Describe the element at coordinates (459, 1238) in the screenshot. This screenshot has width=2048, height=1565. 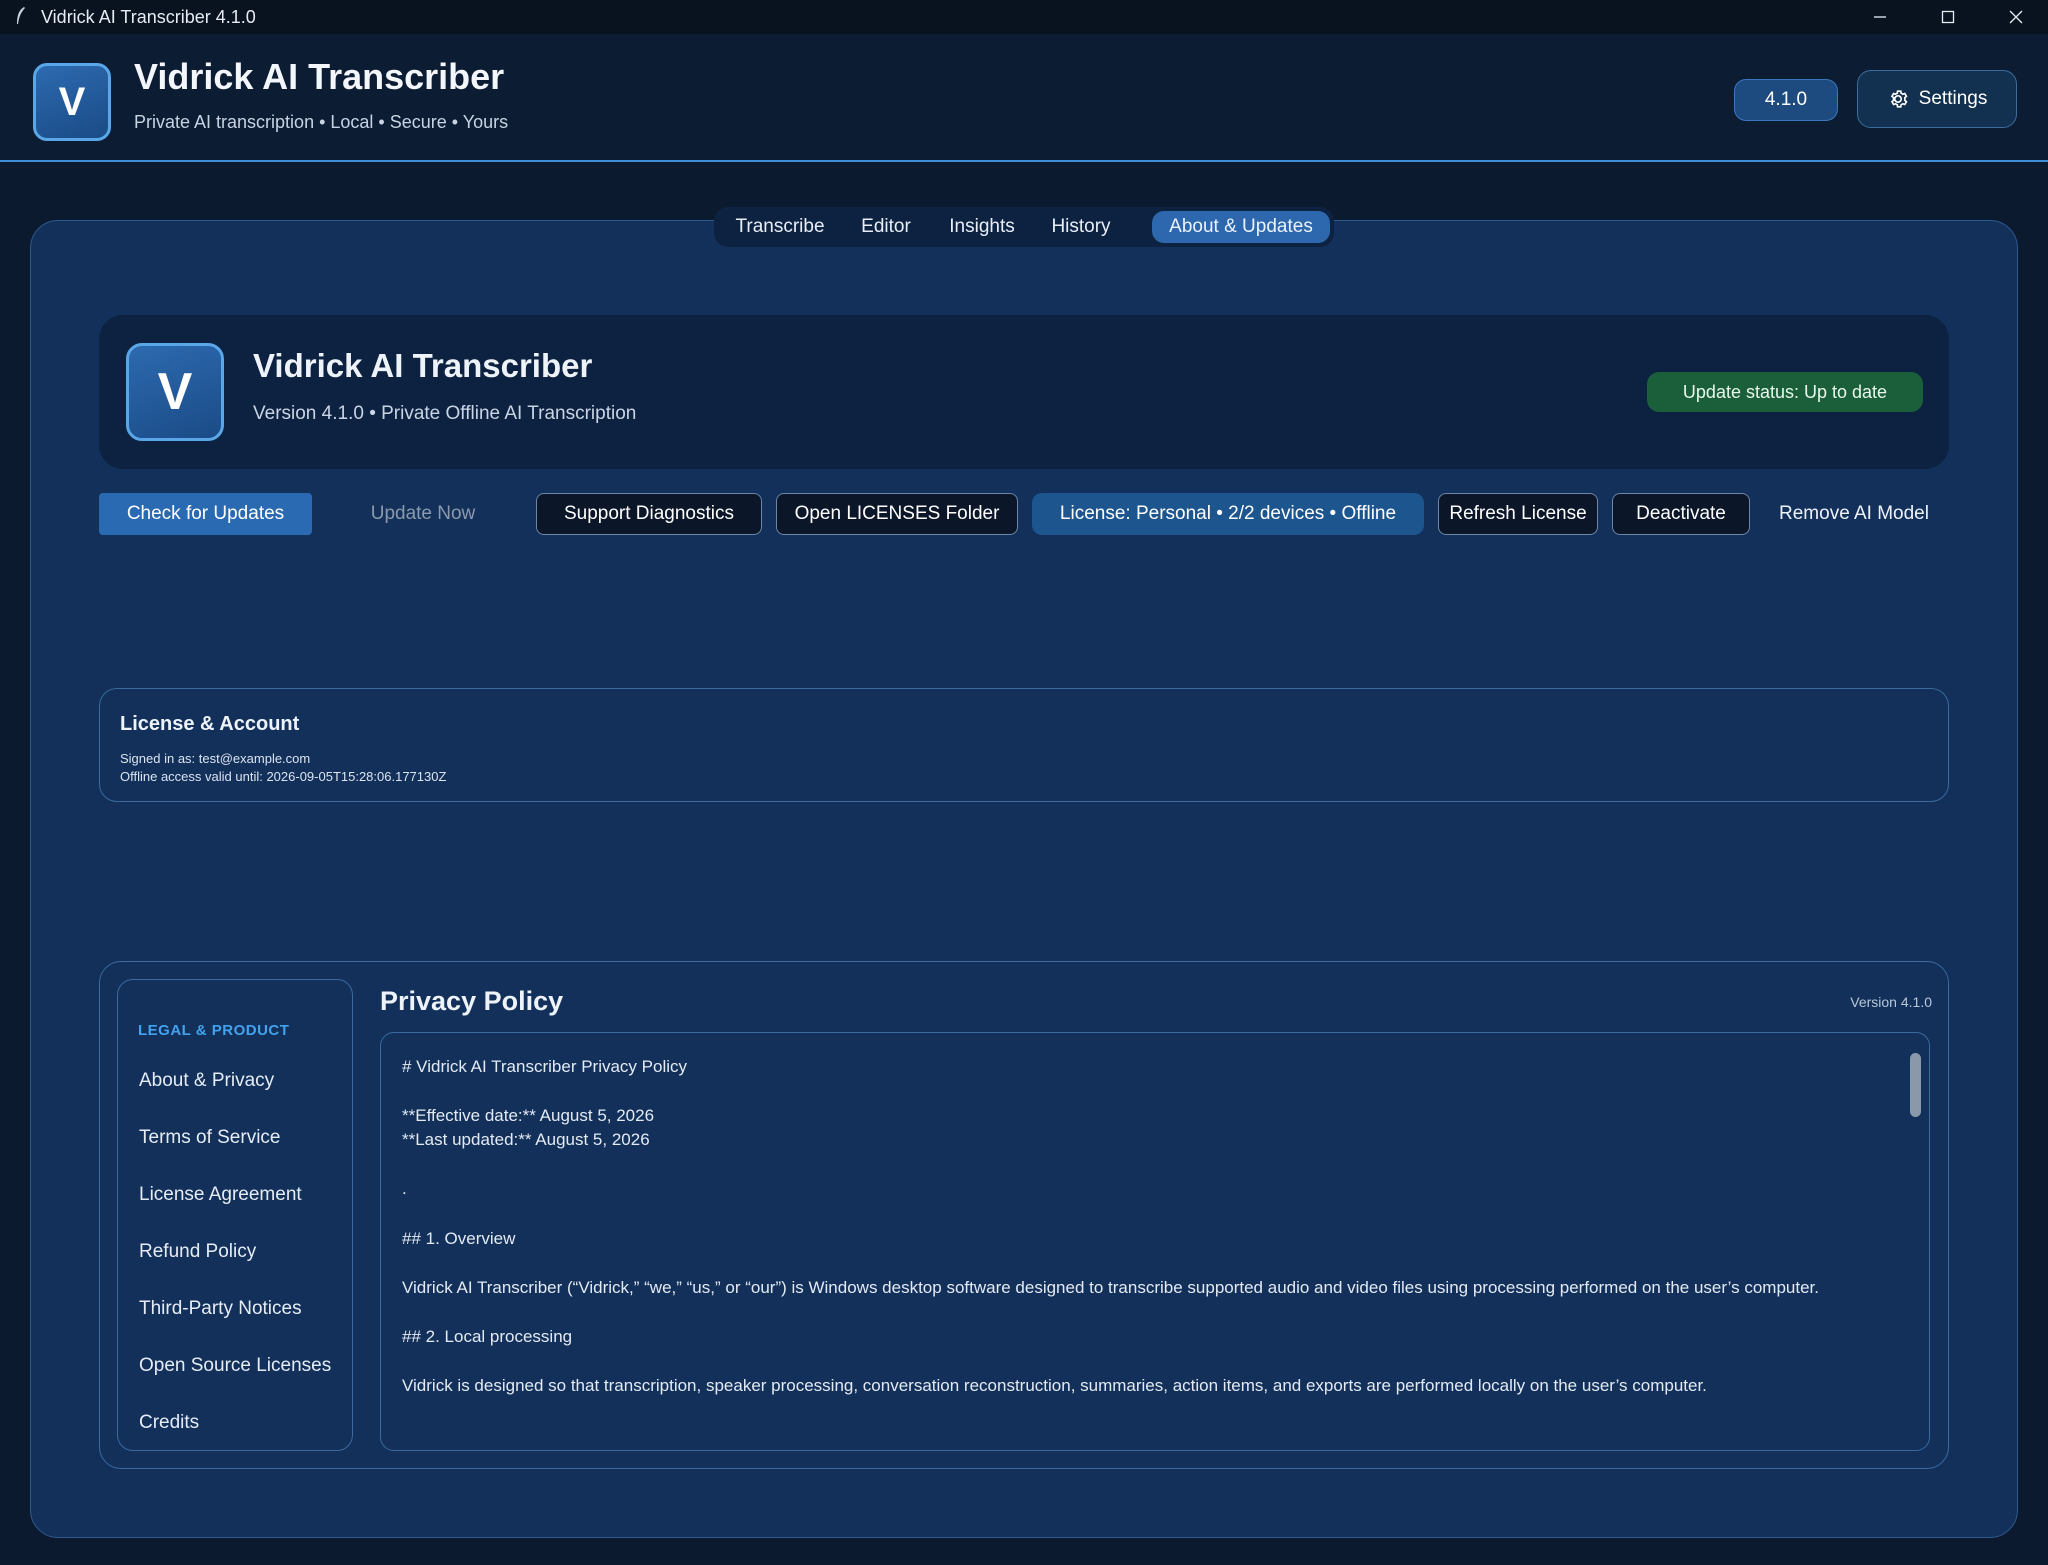
I see `doc-line: ## 1. Overview` at that location.